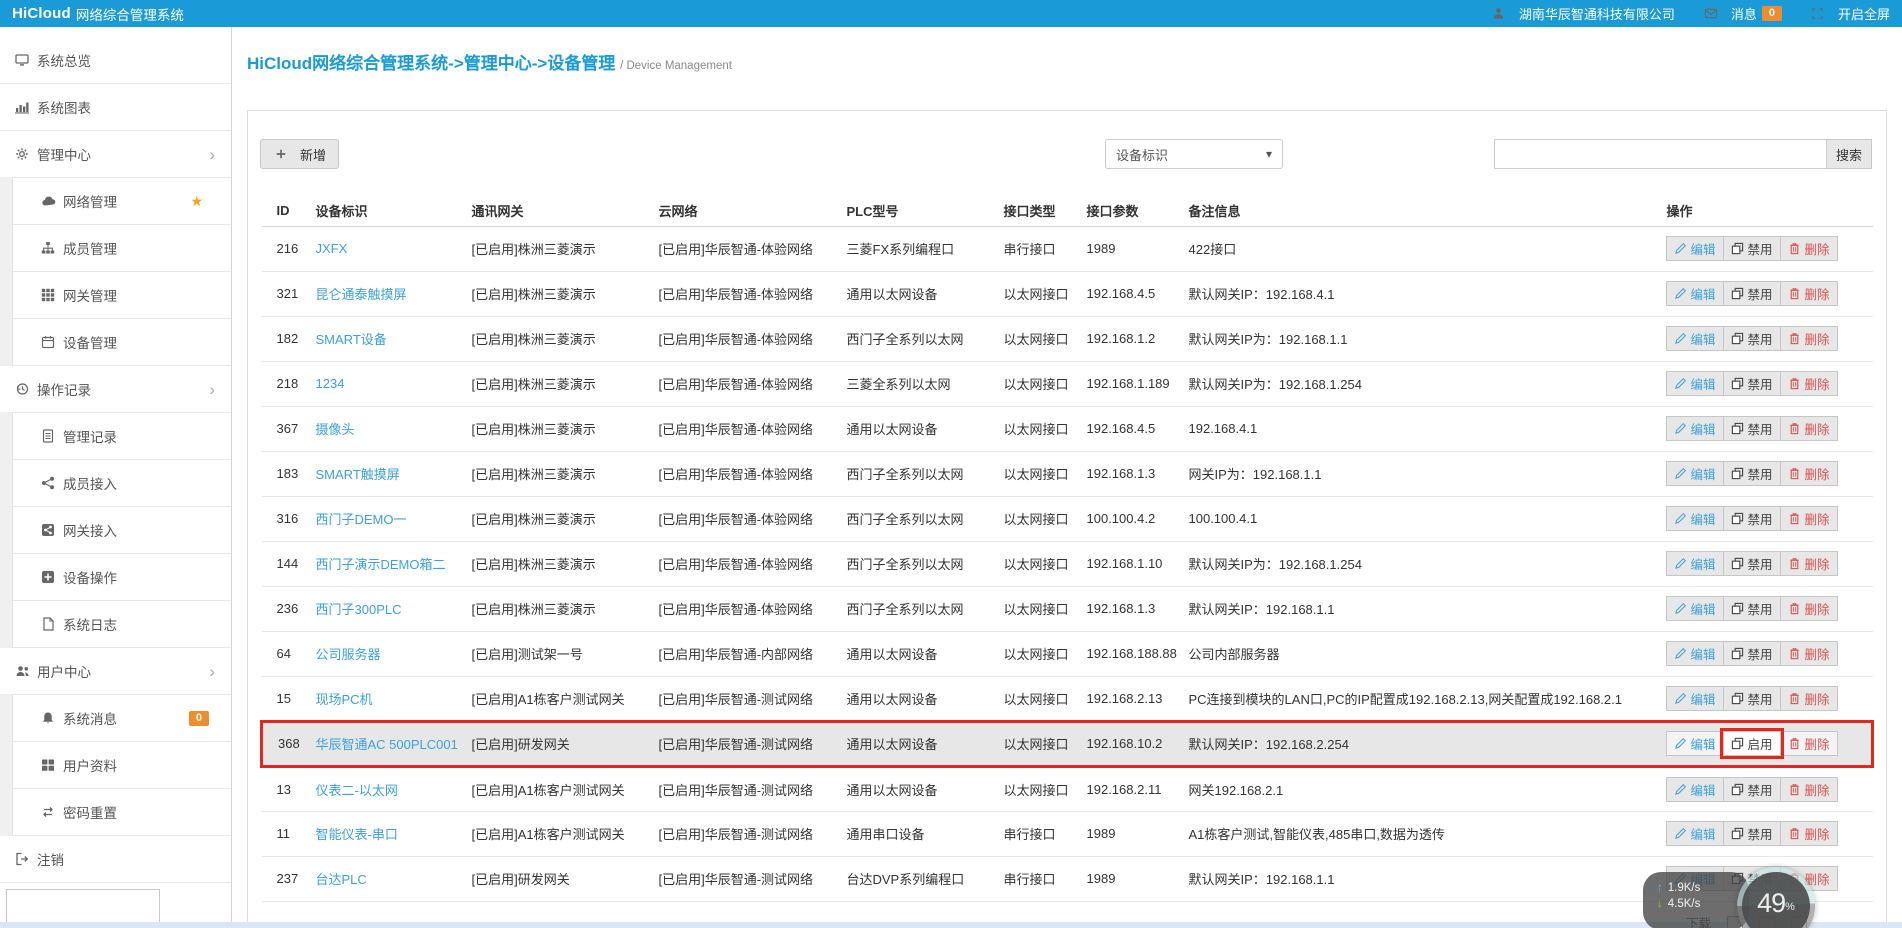  What do you see at coordinates (1680, 653) in the screenshot?
I see `pencil-icon` at bounding box center [1680, 653].